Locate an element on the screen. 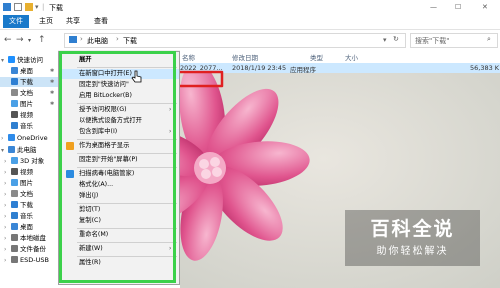 The width and height of the screenshot is (500, 288). tab-home: 主页 is located at coordinates (46, 21).